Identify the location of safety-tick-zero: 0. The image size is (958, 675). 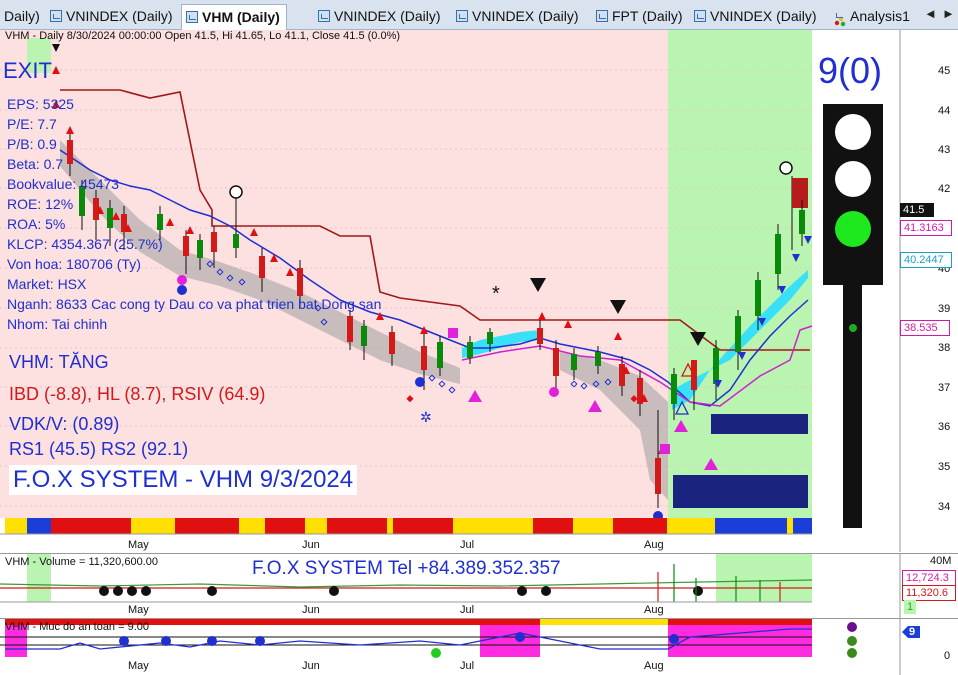
(947, 656).